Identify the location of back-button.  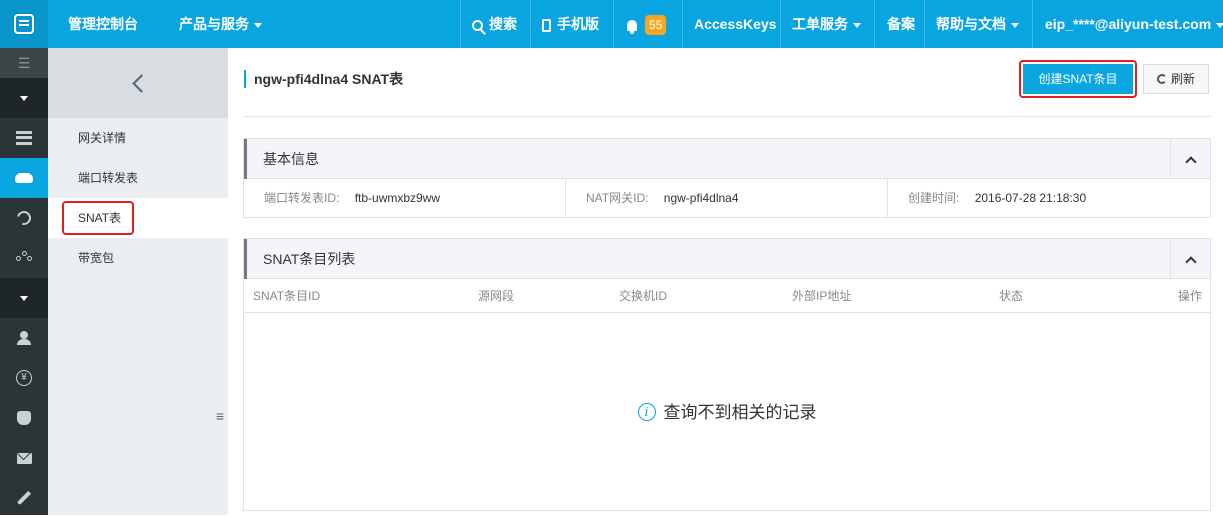
(138, 83).